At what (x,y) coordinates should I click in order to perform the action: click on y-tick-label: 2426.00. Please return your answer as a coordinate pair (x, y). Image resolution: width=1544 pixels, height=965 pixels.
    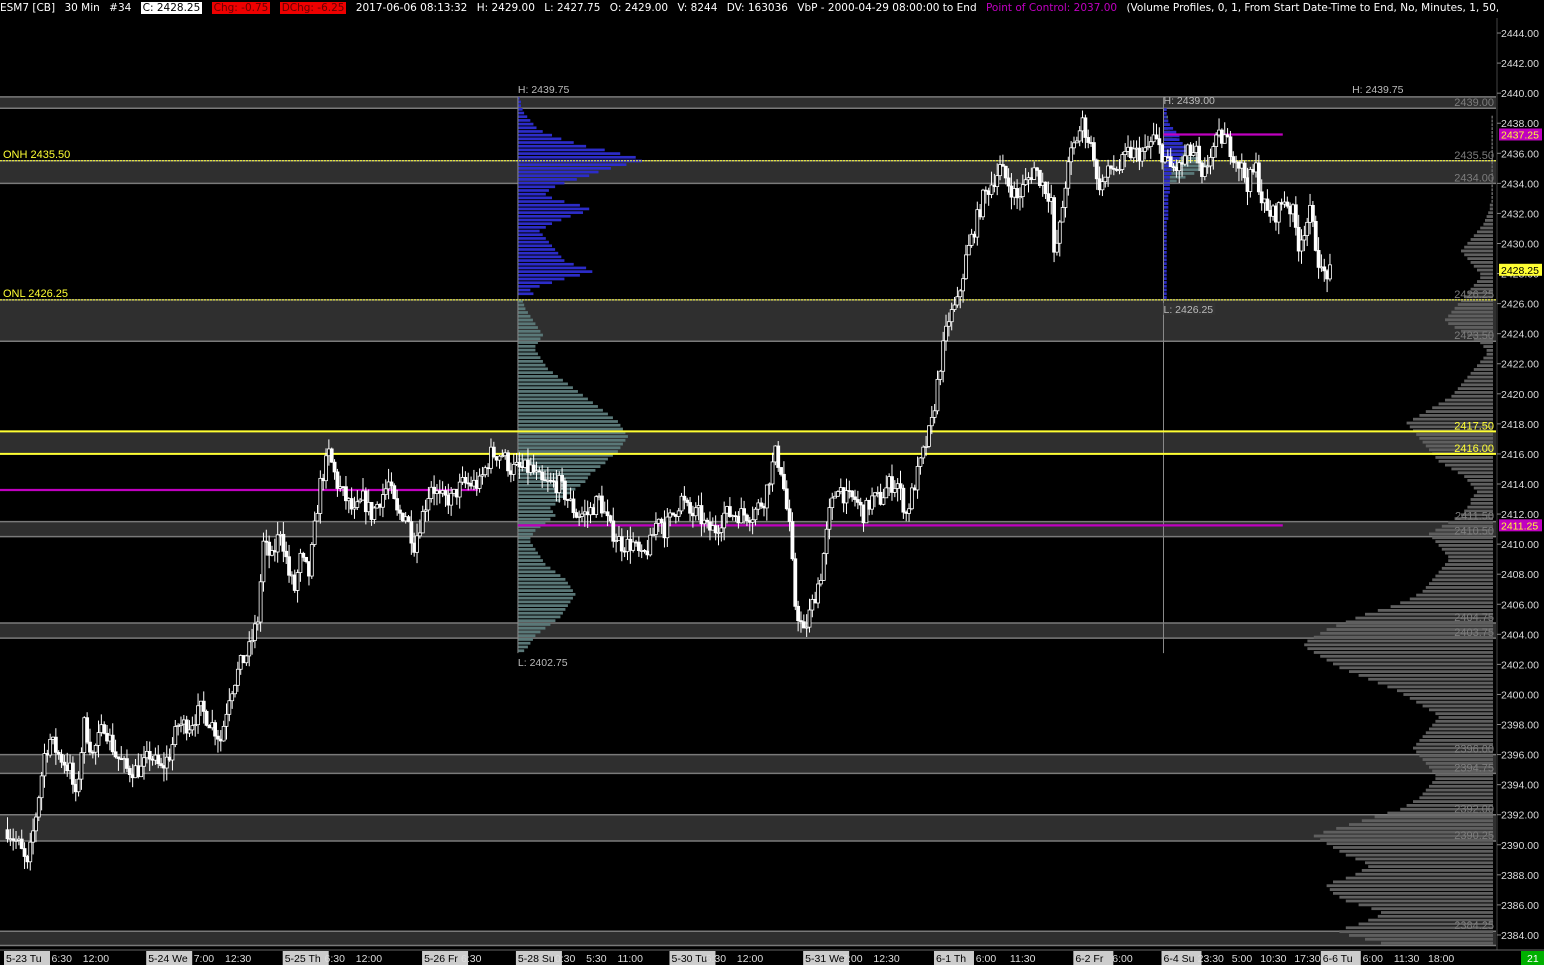
    Looking at the image, I should click on (1520, 305).